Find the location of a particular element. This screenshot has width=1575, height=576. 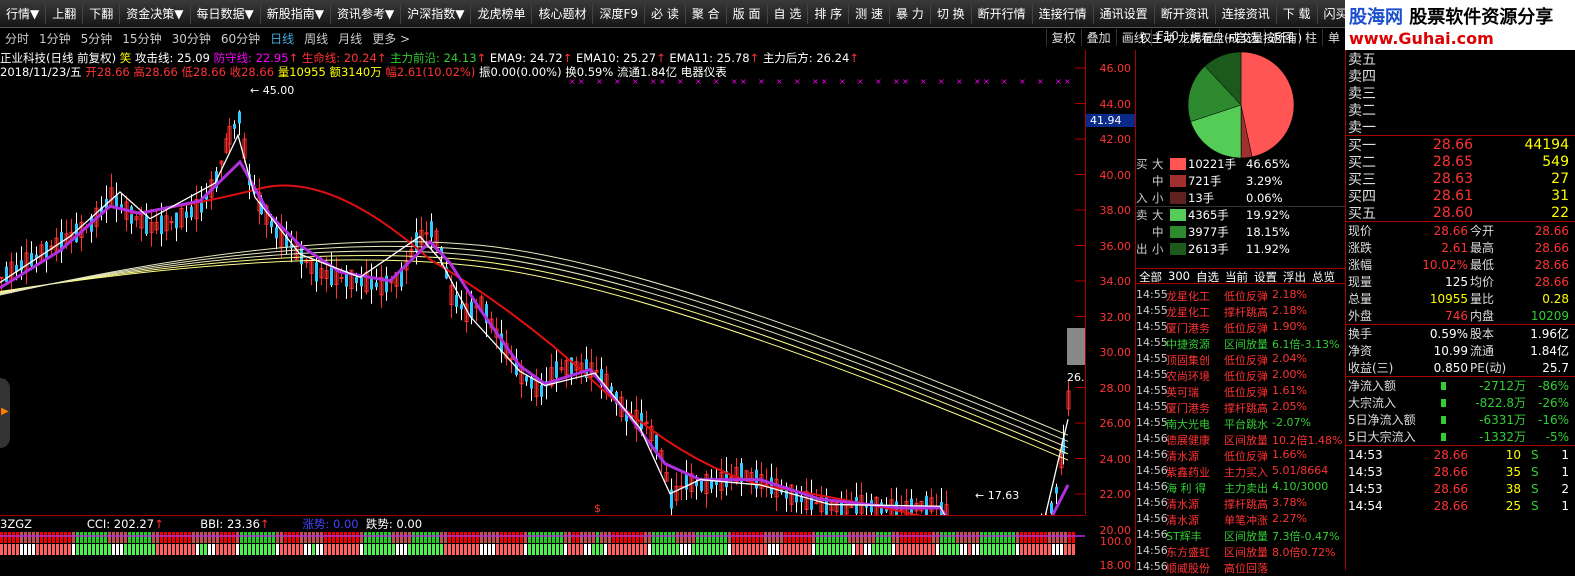

menu-item: 暴 力 is located at coordinates (910, 14).